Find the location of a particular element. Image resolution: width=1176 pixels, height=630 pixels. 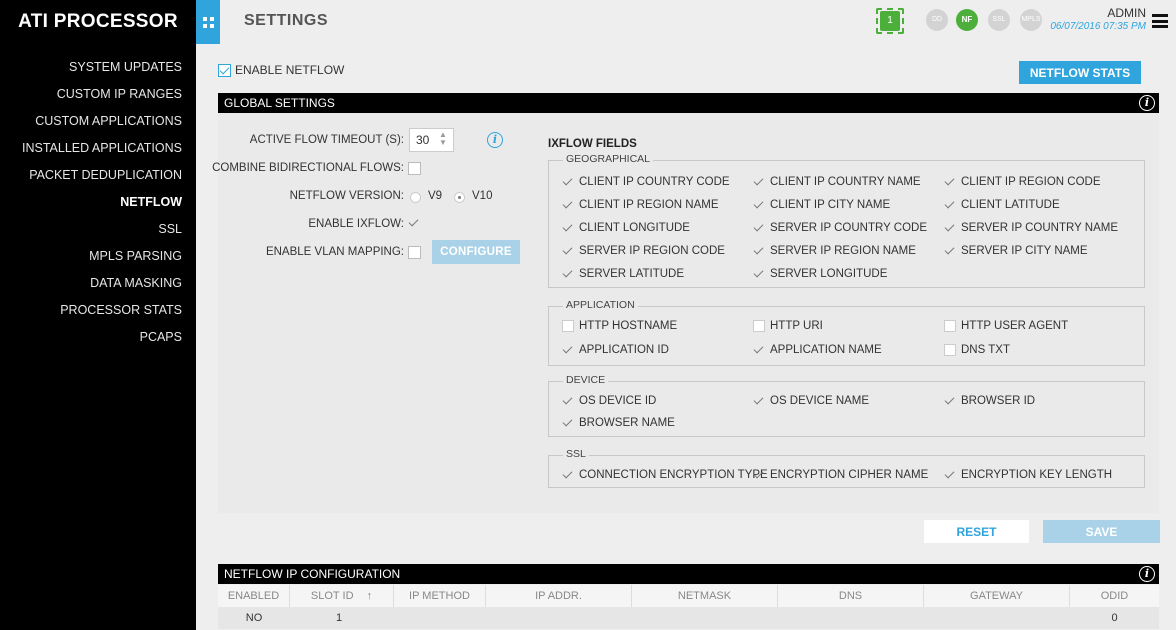

configure-button: CONFIGURE is located at coordinates (476, 252).